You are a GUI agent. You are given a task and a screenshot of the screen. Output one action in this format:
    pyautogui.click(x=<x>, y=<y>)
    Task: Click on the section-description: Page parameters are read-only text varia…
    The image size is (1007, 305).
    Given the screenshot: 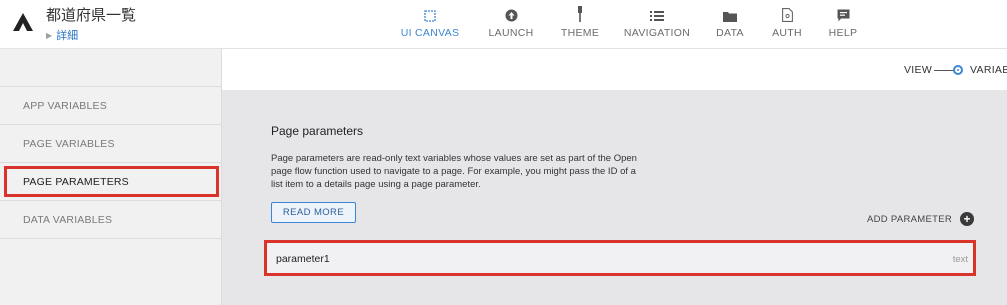 What is the action you would take?
    pyautogui.click(x=454, y=171)
    